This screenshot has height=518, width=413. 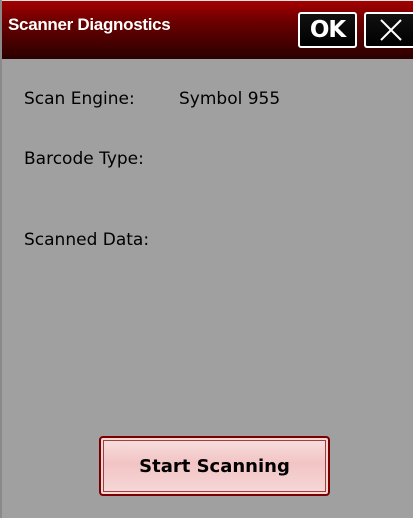 What do you see at coordinates (84, 159) in the screenshot?
I see `barcode-type-label: Barcode Type:` at bounding box center [84, 159].